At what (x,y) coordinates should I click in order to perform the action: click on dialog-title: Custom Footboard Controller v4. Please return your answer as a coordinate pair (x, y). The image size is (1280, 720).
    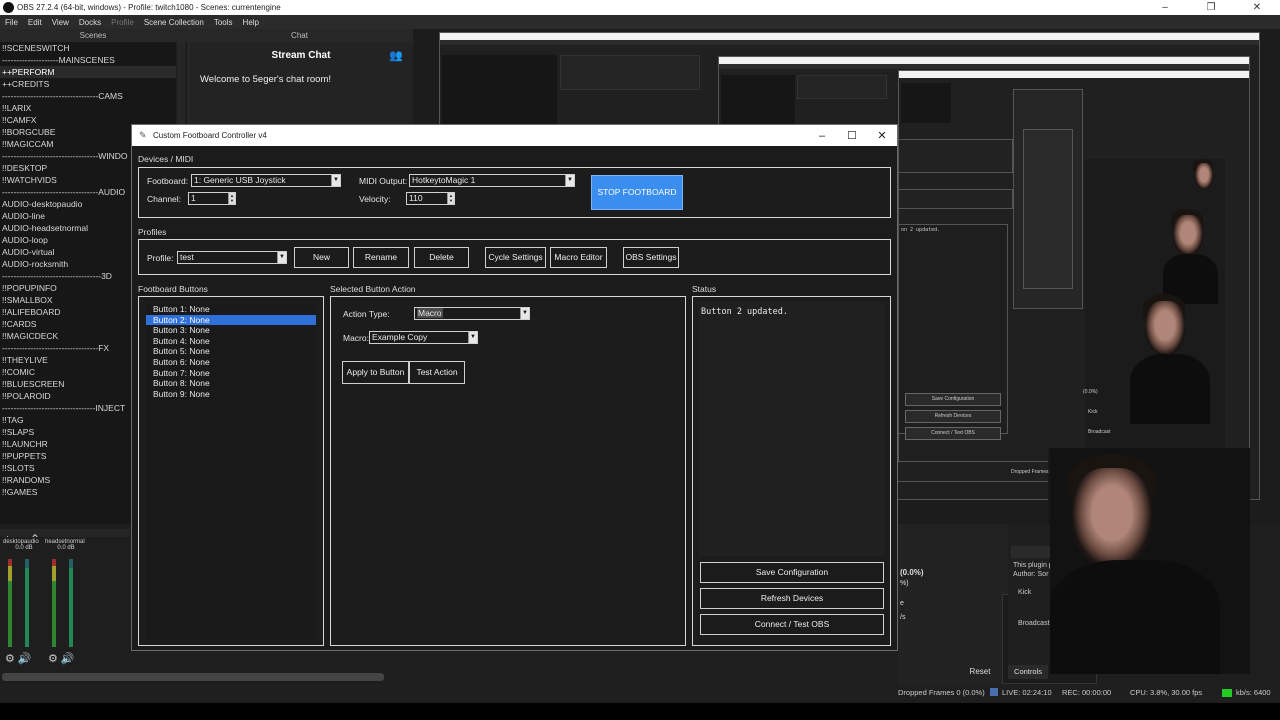
    Looking at the image, I should click on (210, 135).